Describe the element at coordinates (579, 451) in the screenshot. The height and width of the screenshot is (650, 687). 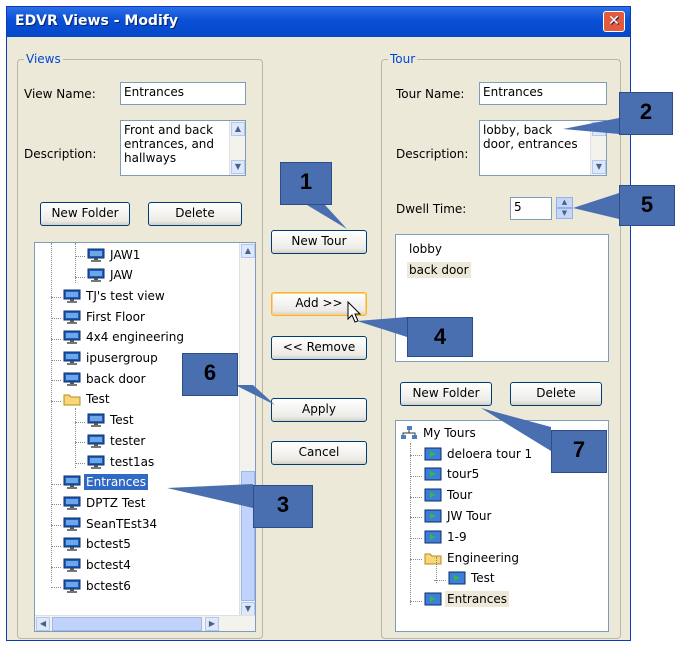
I see `callout-badge: 7` at that location.